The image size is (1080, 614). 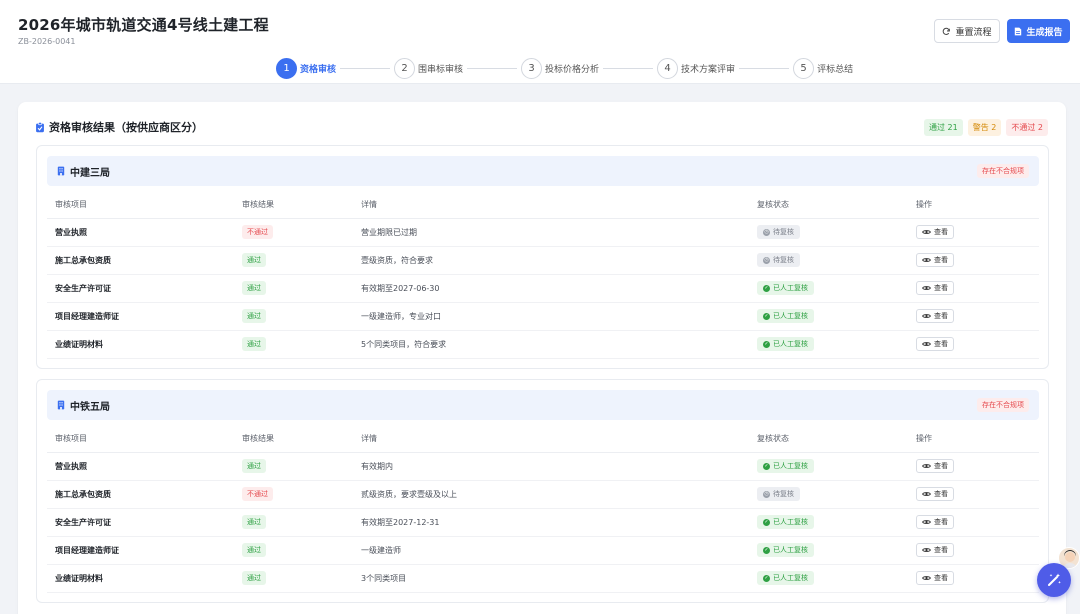 What do you see at coordinates (973, 439) in the screenshot?
I see `col-action: 操作` at bounding box center [973, 439].